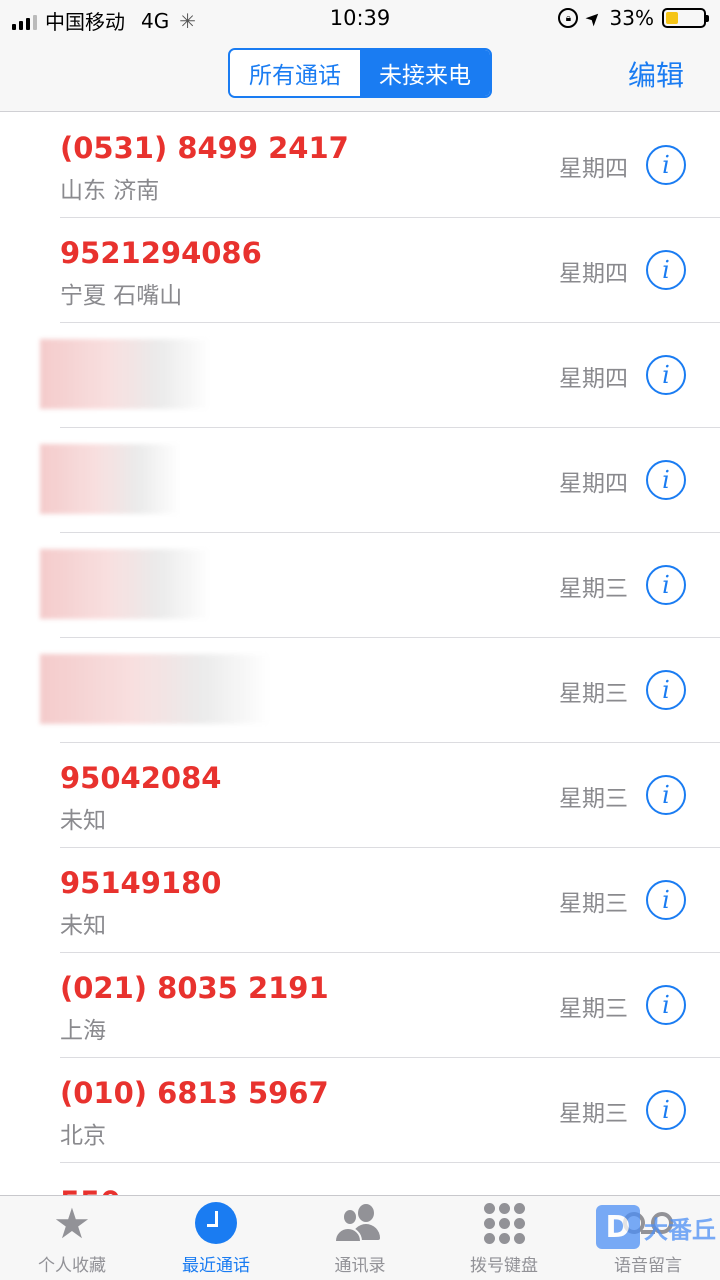  I want to click on tab-contacts: 通讯录, so click(360, 1238).